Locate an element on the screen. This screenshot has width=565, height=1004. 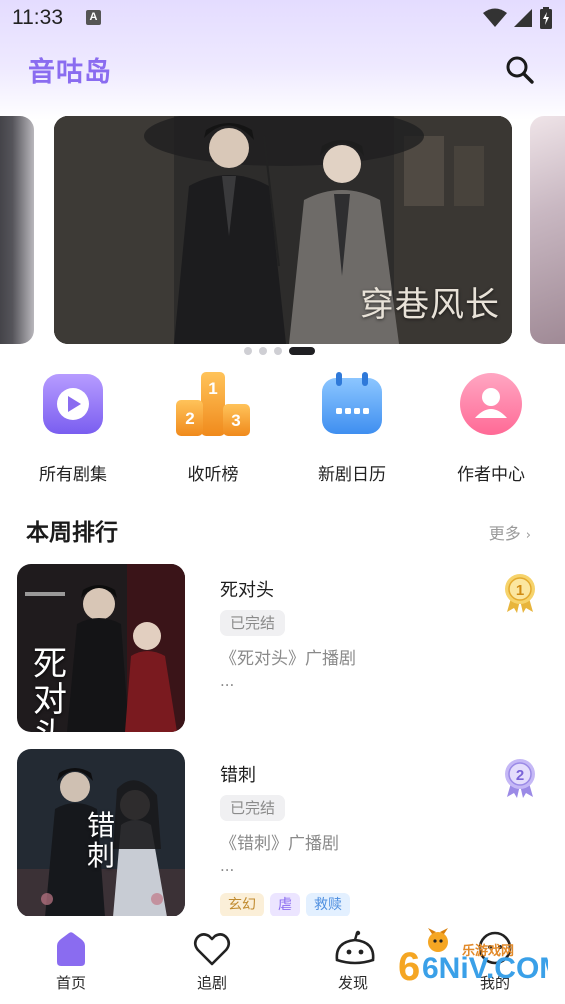
quick-entry-label: 作者中心 is located at coordinates (491, 475).